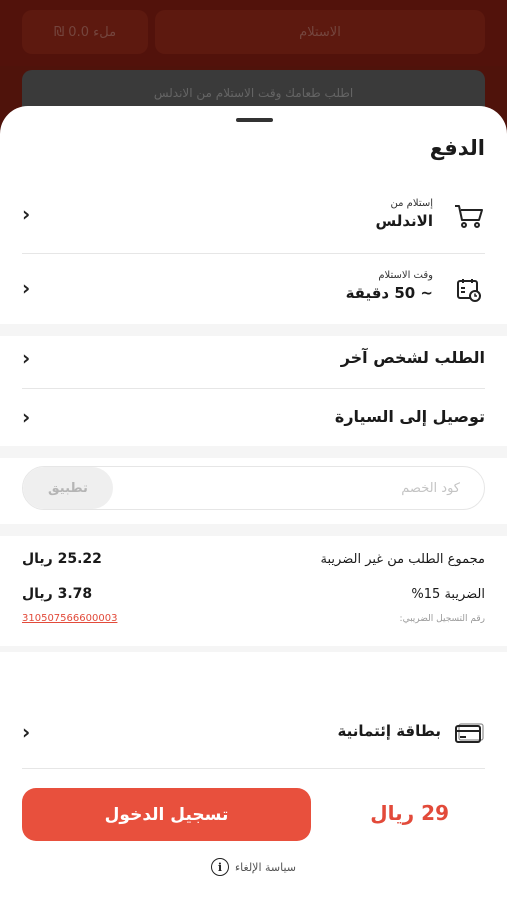 This screenshot has width=507, height=900. I want to click on cart-icon, so click(469, 216).